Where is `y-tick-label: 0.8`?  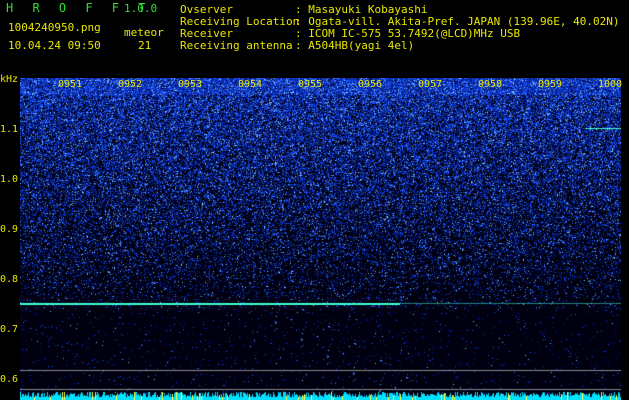 y-tick-label: 0.8 is located at coordinates (9, 279).